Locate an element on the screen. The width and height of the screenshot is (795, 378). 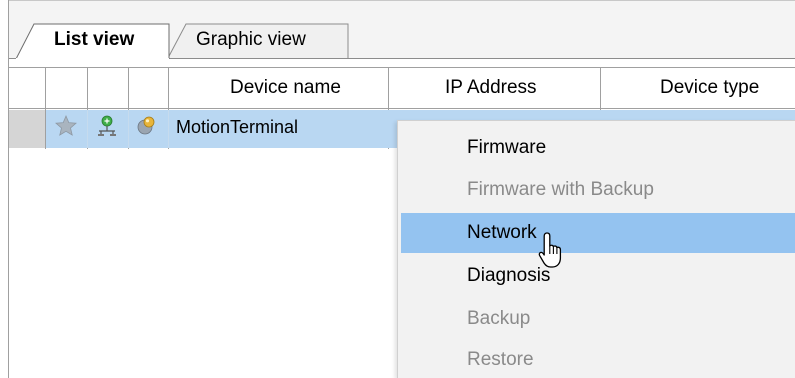
menu-item-diagnosis: Diagnosis is located at coordinates (596, 276).